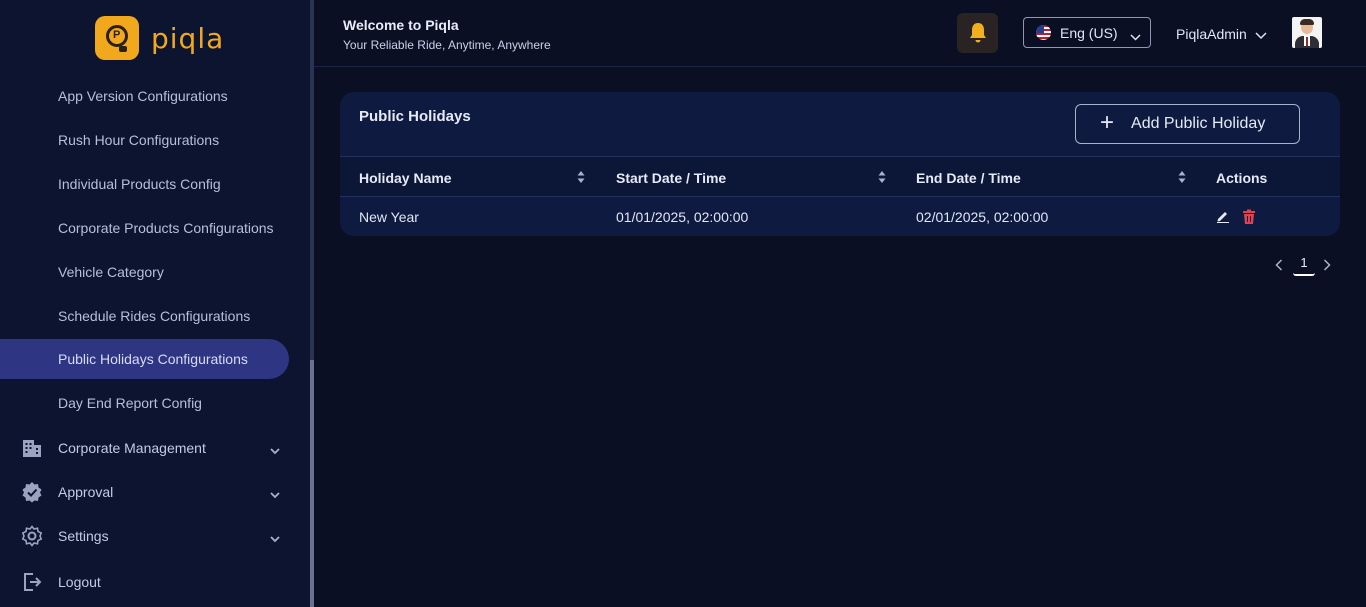 Image resolution: width=1366 pixels, height=607 pixels. What do you see at coordinates (132, 448) in the screenshot?
I see `sidebar-group-label: Corporate Management` at bounding box center [132, 448].